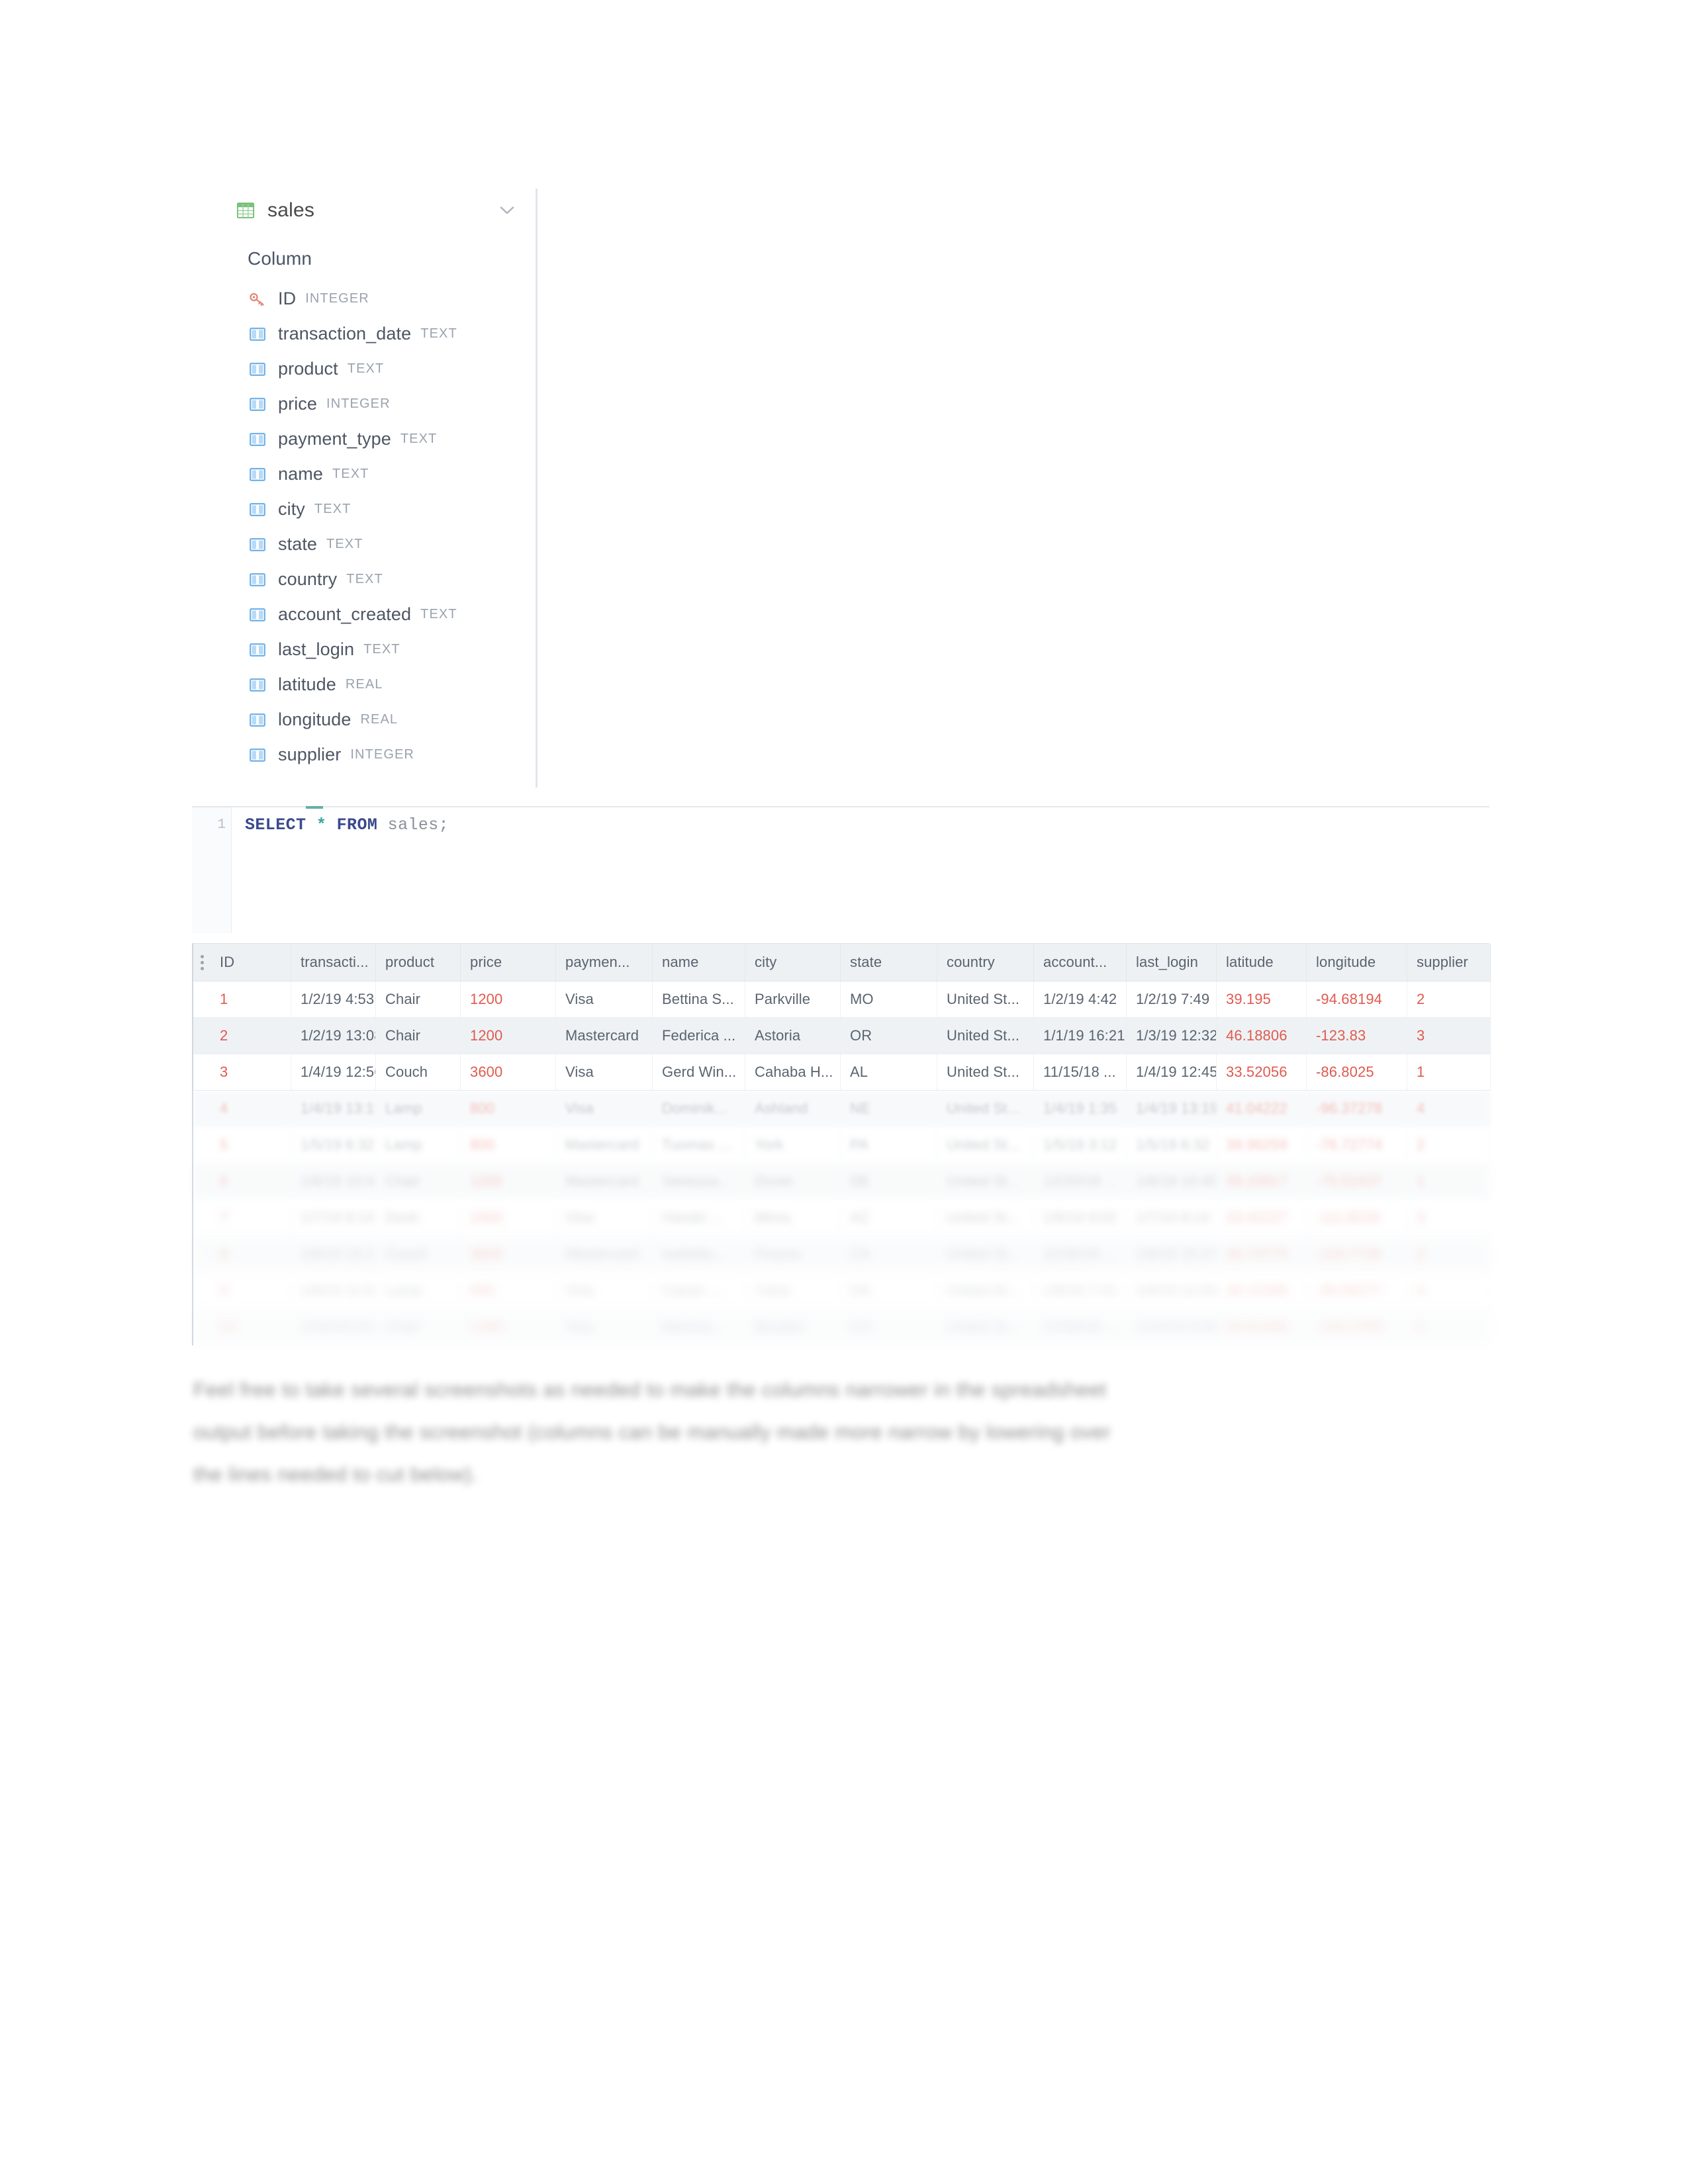 The width and height of the screenshot is (1688, 2184). Describe the element at coordinates (367, 405) in the screenshot. I see `schema-column-item: price INTEGER` at that location.